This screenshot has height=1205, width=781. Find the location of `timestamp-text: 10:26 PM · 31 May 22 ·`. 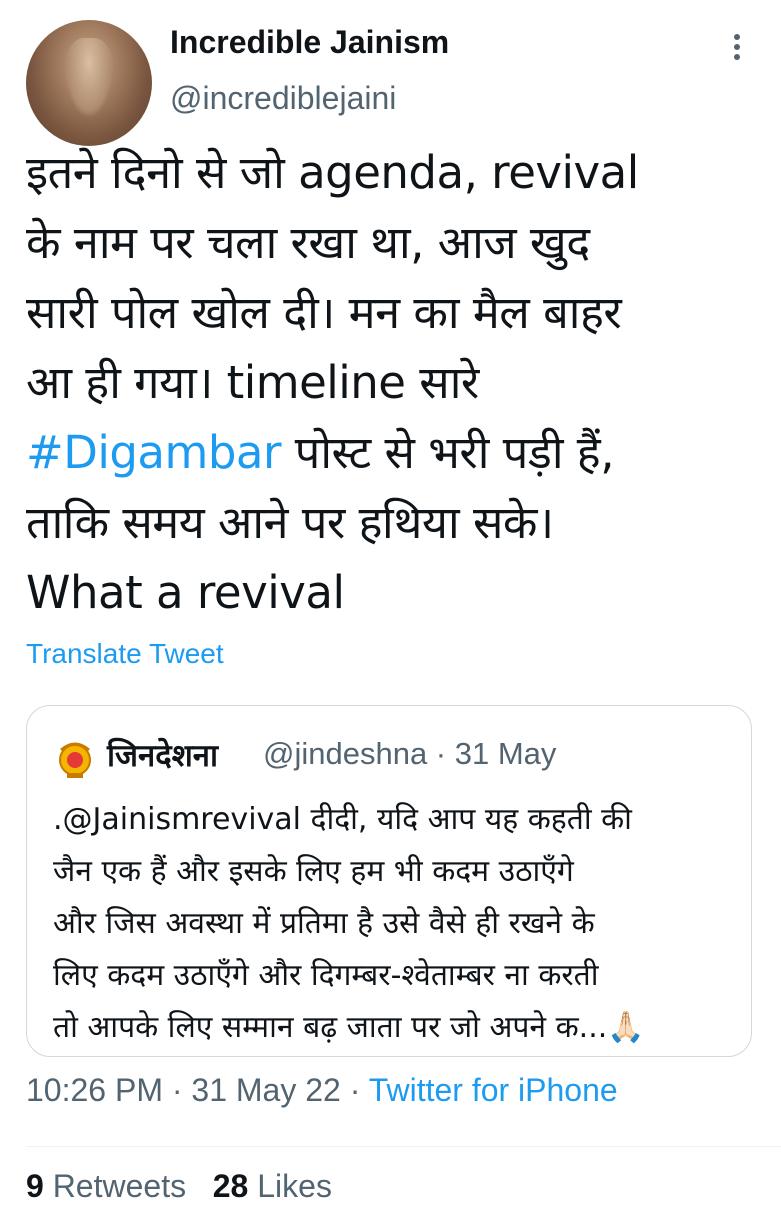

timestamp-text: 10:26 PM · 31 May 22 · is located at coordinates (197, 1090).